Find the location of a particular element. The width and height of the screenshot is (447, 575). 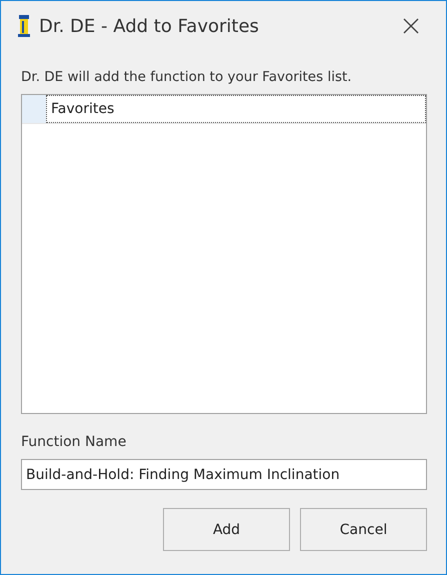

list-item: Favorites is located at coordinates (236, 109).